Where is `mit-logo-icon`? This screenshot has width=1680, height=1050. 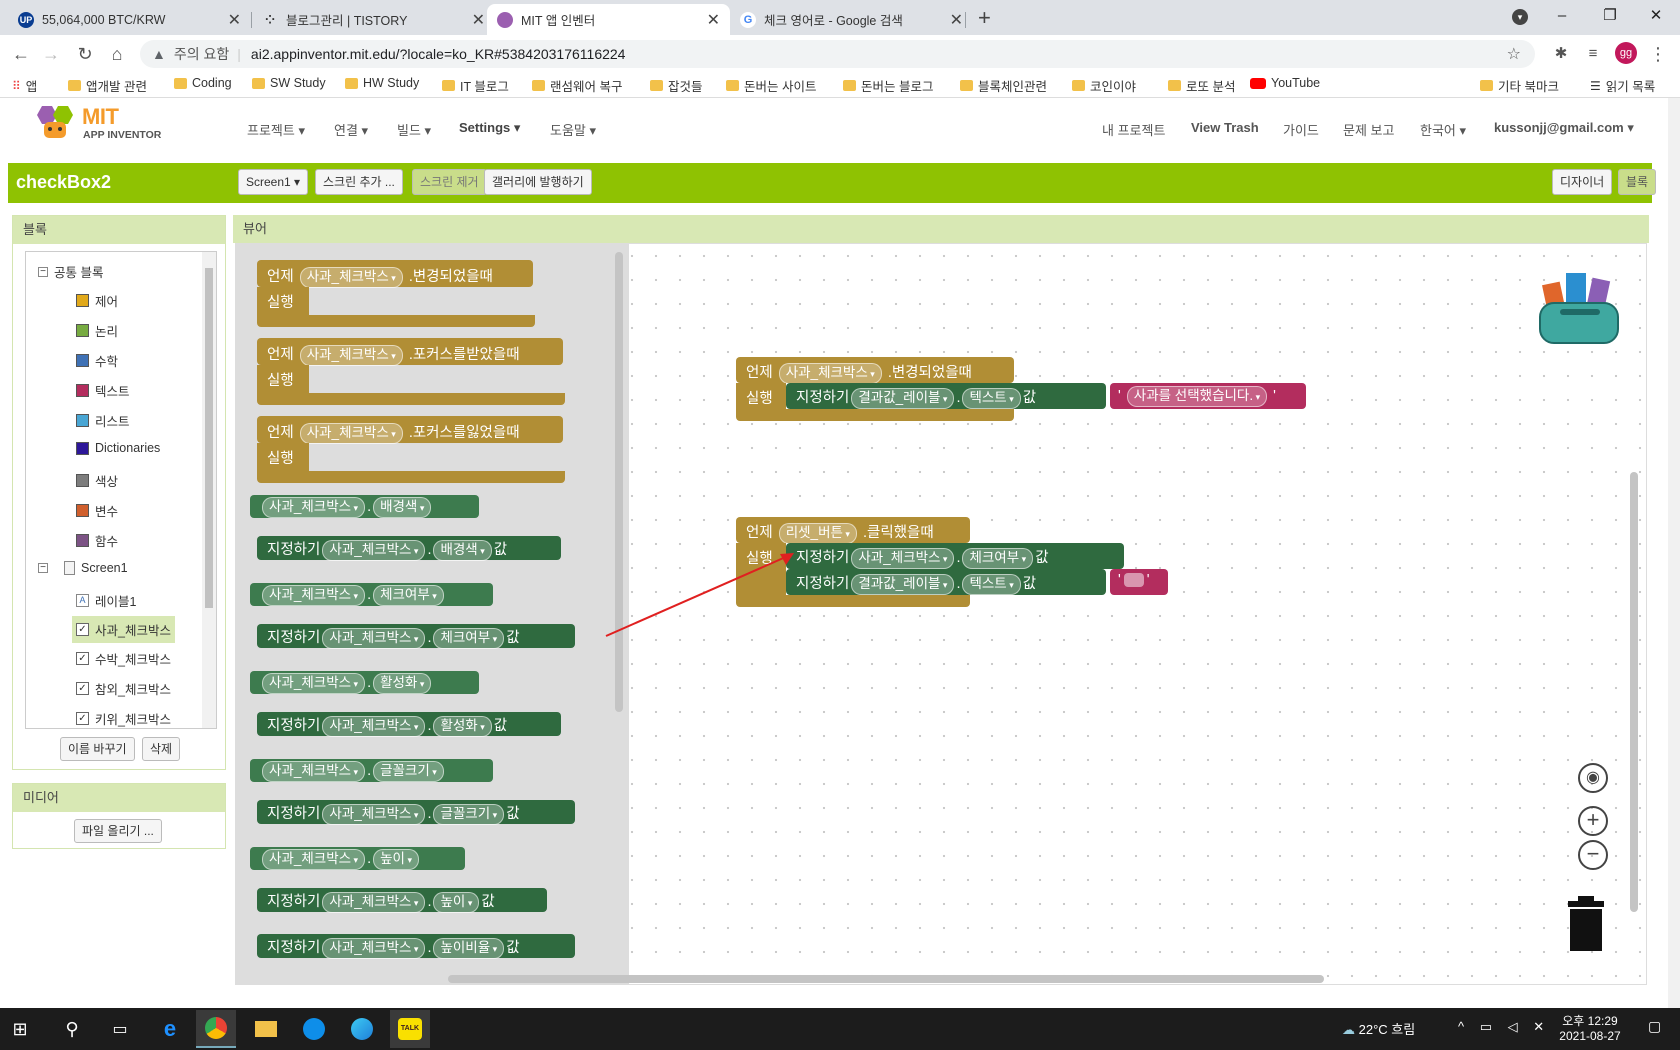 mit-logo-icon is located at coordinates (57, 123).